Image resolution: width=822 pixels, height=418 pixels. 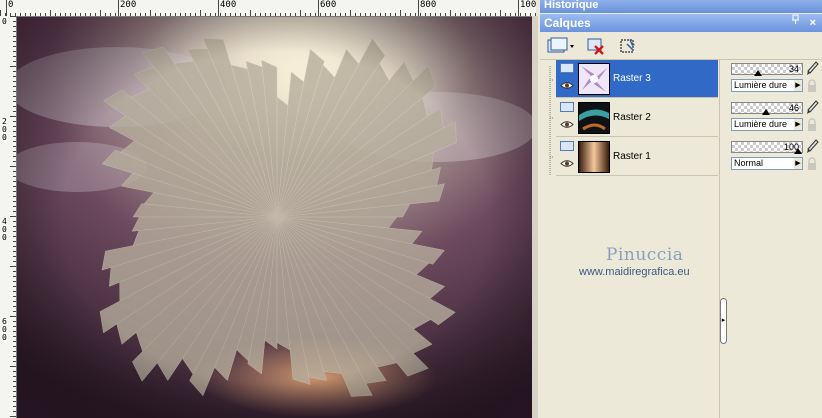 What do you see at coordinates (561, 46) in the screenshot?
I see `new-raster-layer-icon` at bounding box center [561, 46].